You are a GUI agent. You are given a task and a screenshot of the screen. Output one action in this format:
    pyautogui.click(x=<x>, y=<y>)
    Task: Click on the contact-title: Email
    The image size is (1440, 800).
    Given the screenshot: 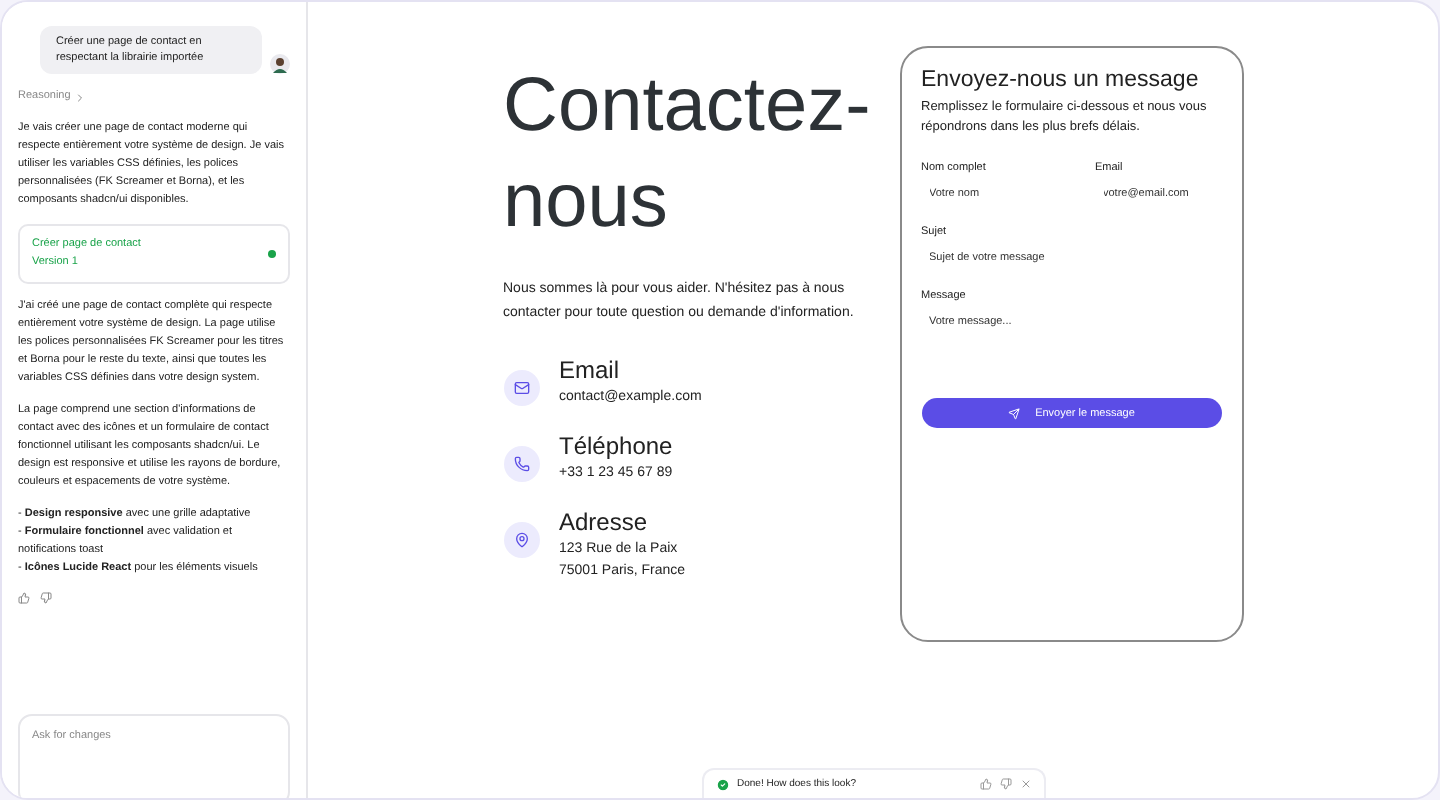 What is the action you would take?
    pyautogui.click(x=590, y=371)
    